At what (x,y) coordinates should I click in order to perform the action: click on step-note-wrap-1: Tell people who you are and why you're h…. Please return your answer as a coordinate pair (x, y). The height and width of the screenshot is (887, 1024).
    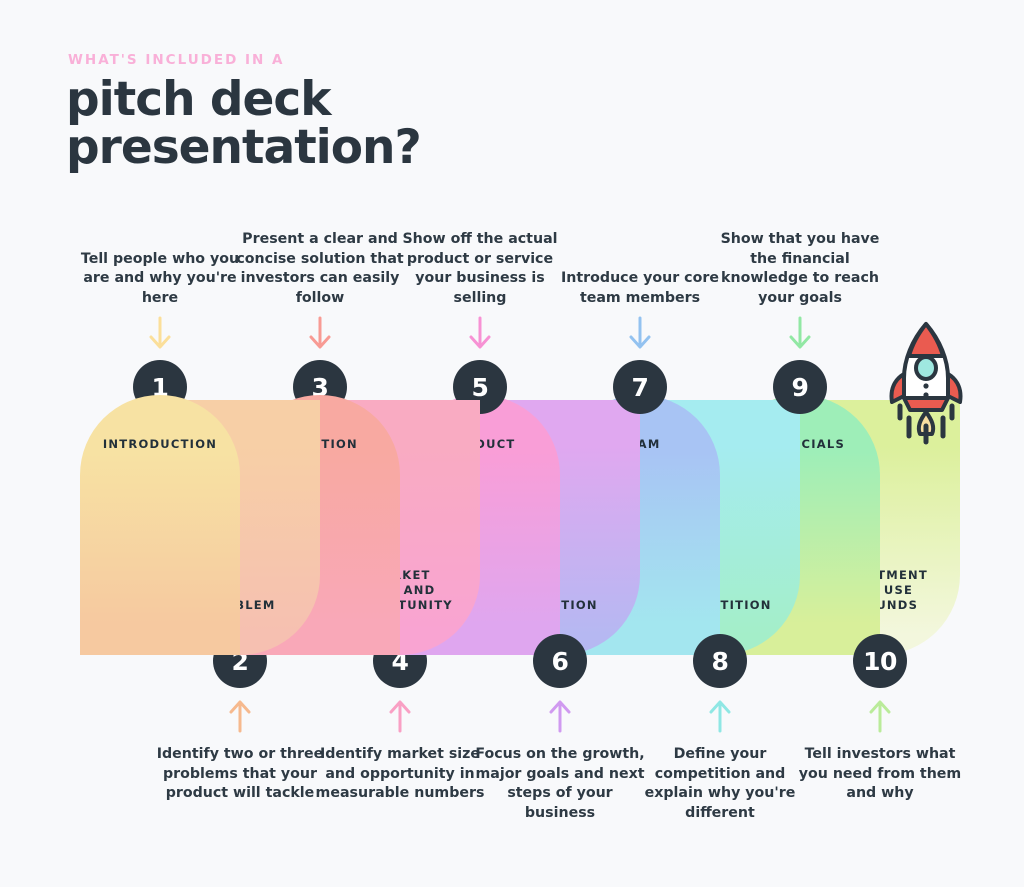
    Looking at the image, I should click on (160, 254).